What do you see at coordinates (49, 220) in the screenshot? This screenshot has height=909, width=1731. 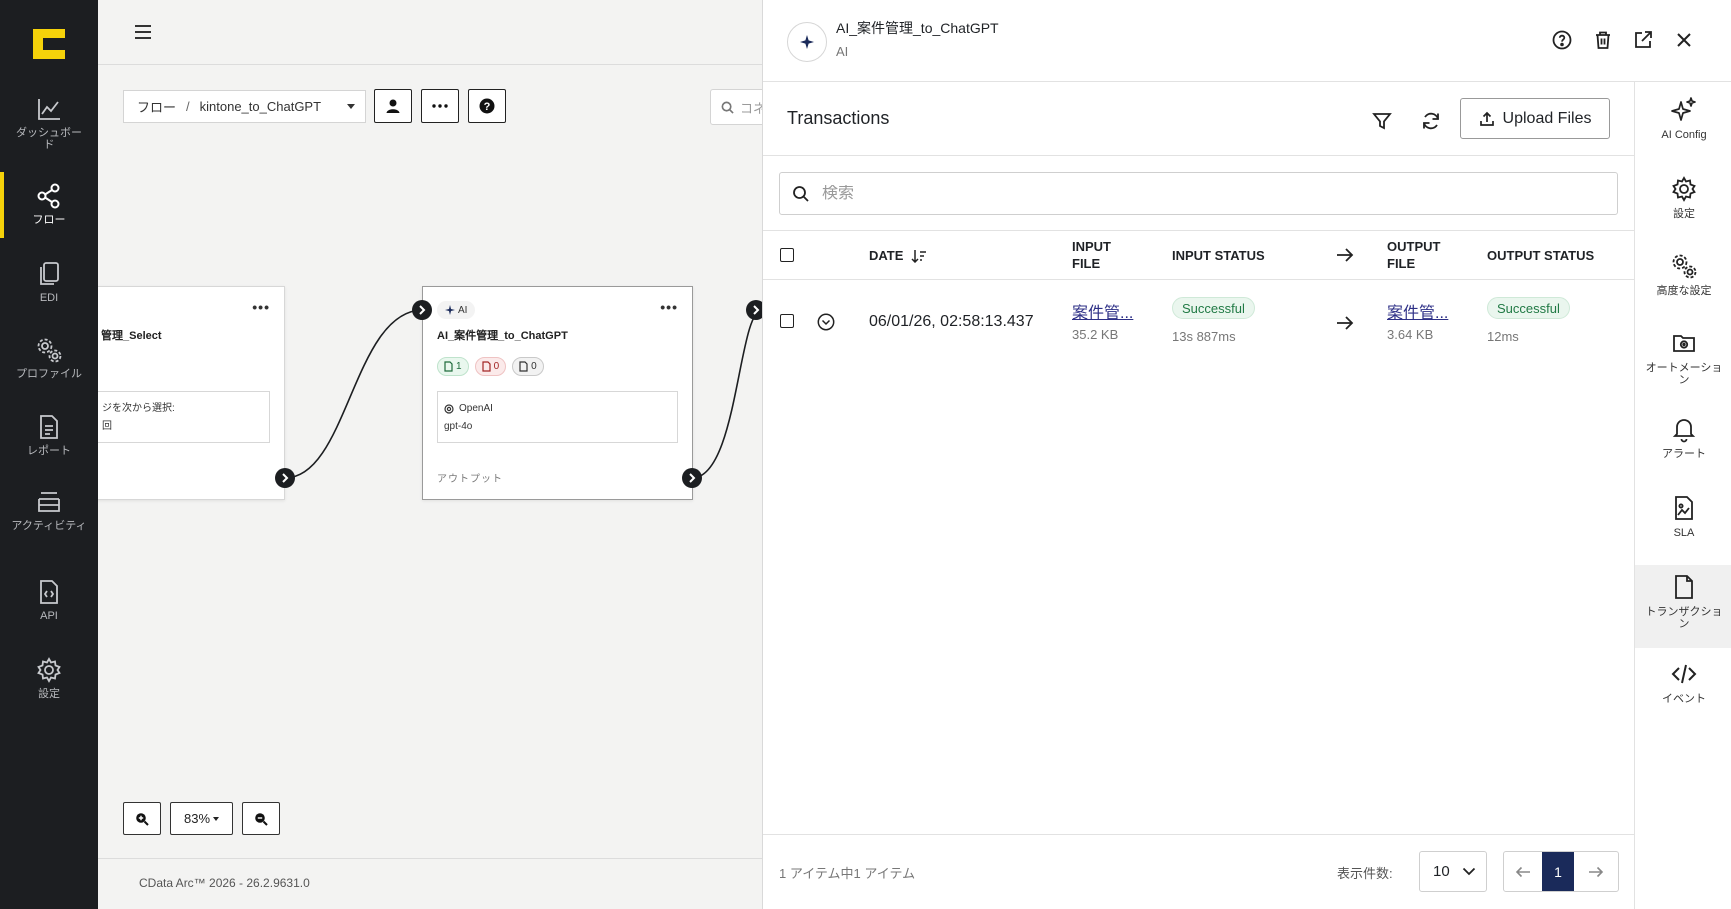 I see `nav-item-label: フロー` at bounding box center [49, 220].